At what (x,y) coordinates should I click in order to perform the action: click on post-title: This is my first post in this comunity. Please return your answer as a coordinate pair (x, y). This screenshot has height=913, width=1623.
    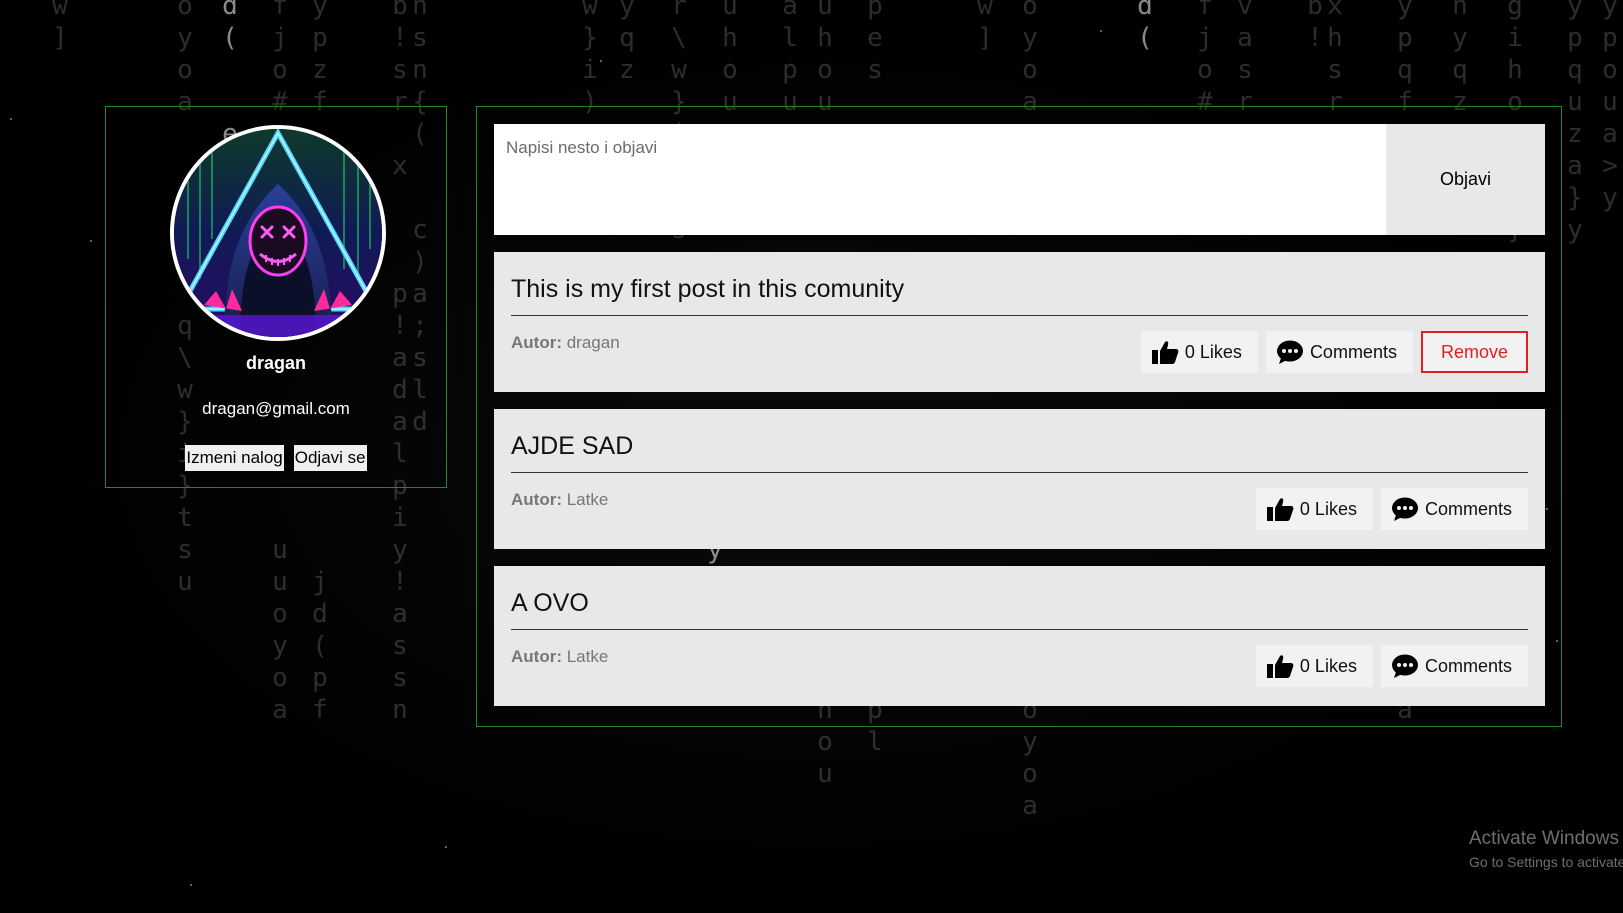
    Looking at the image, I should click on (1019, 284).